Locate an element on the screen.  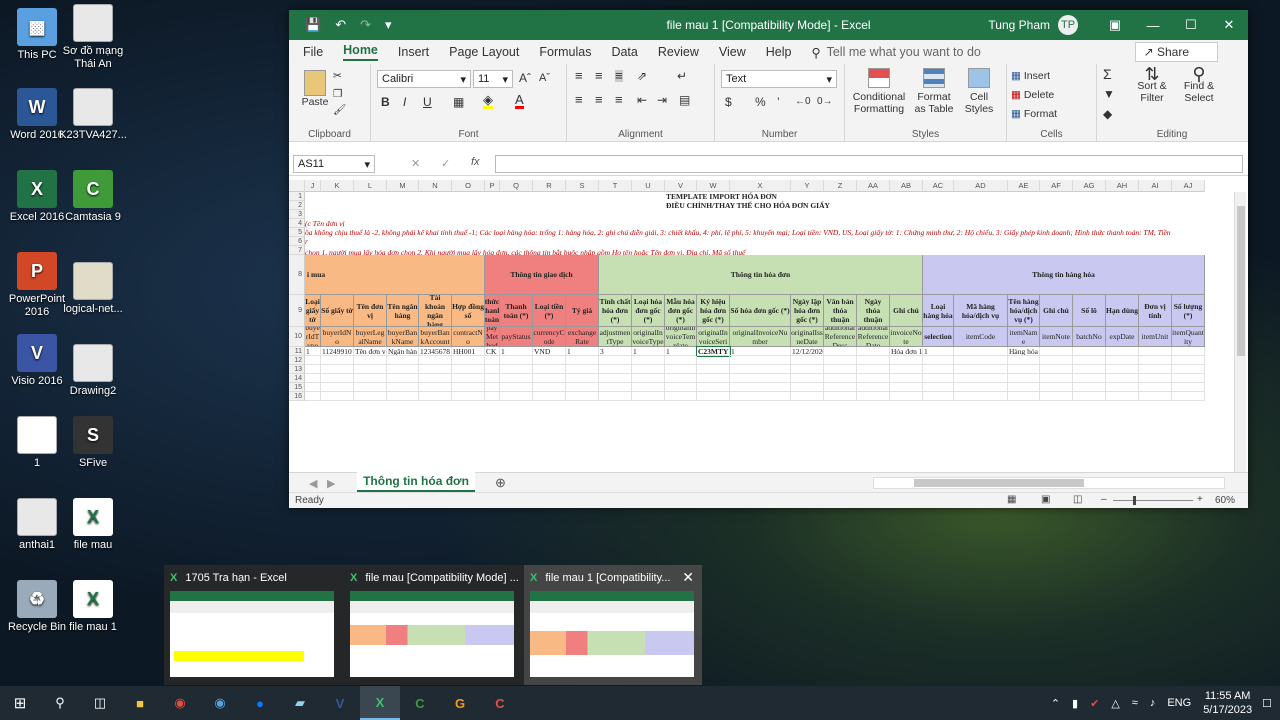
row-header: 13 is located at coordinates (297, 369).